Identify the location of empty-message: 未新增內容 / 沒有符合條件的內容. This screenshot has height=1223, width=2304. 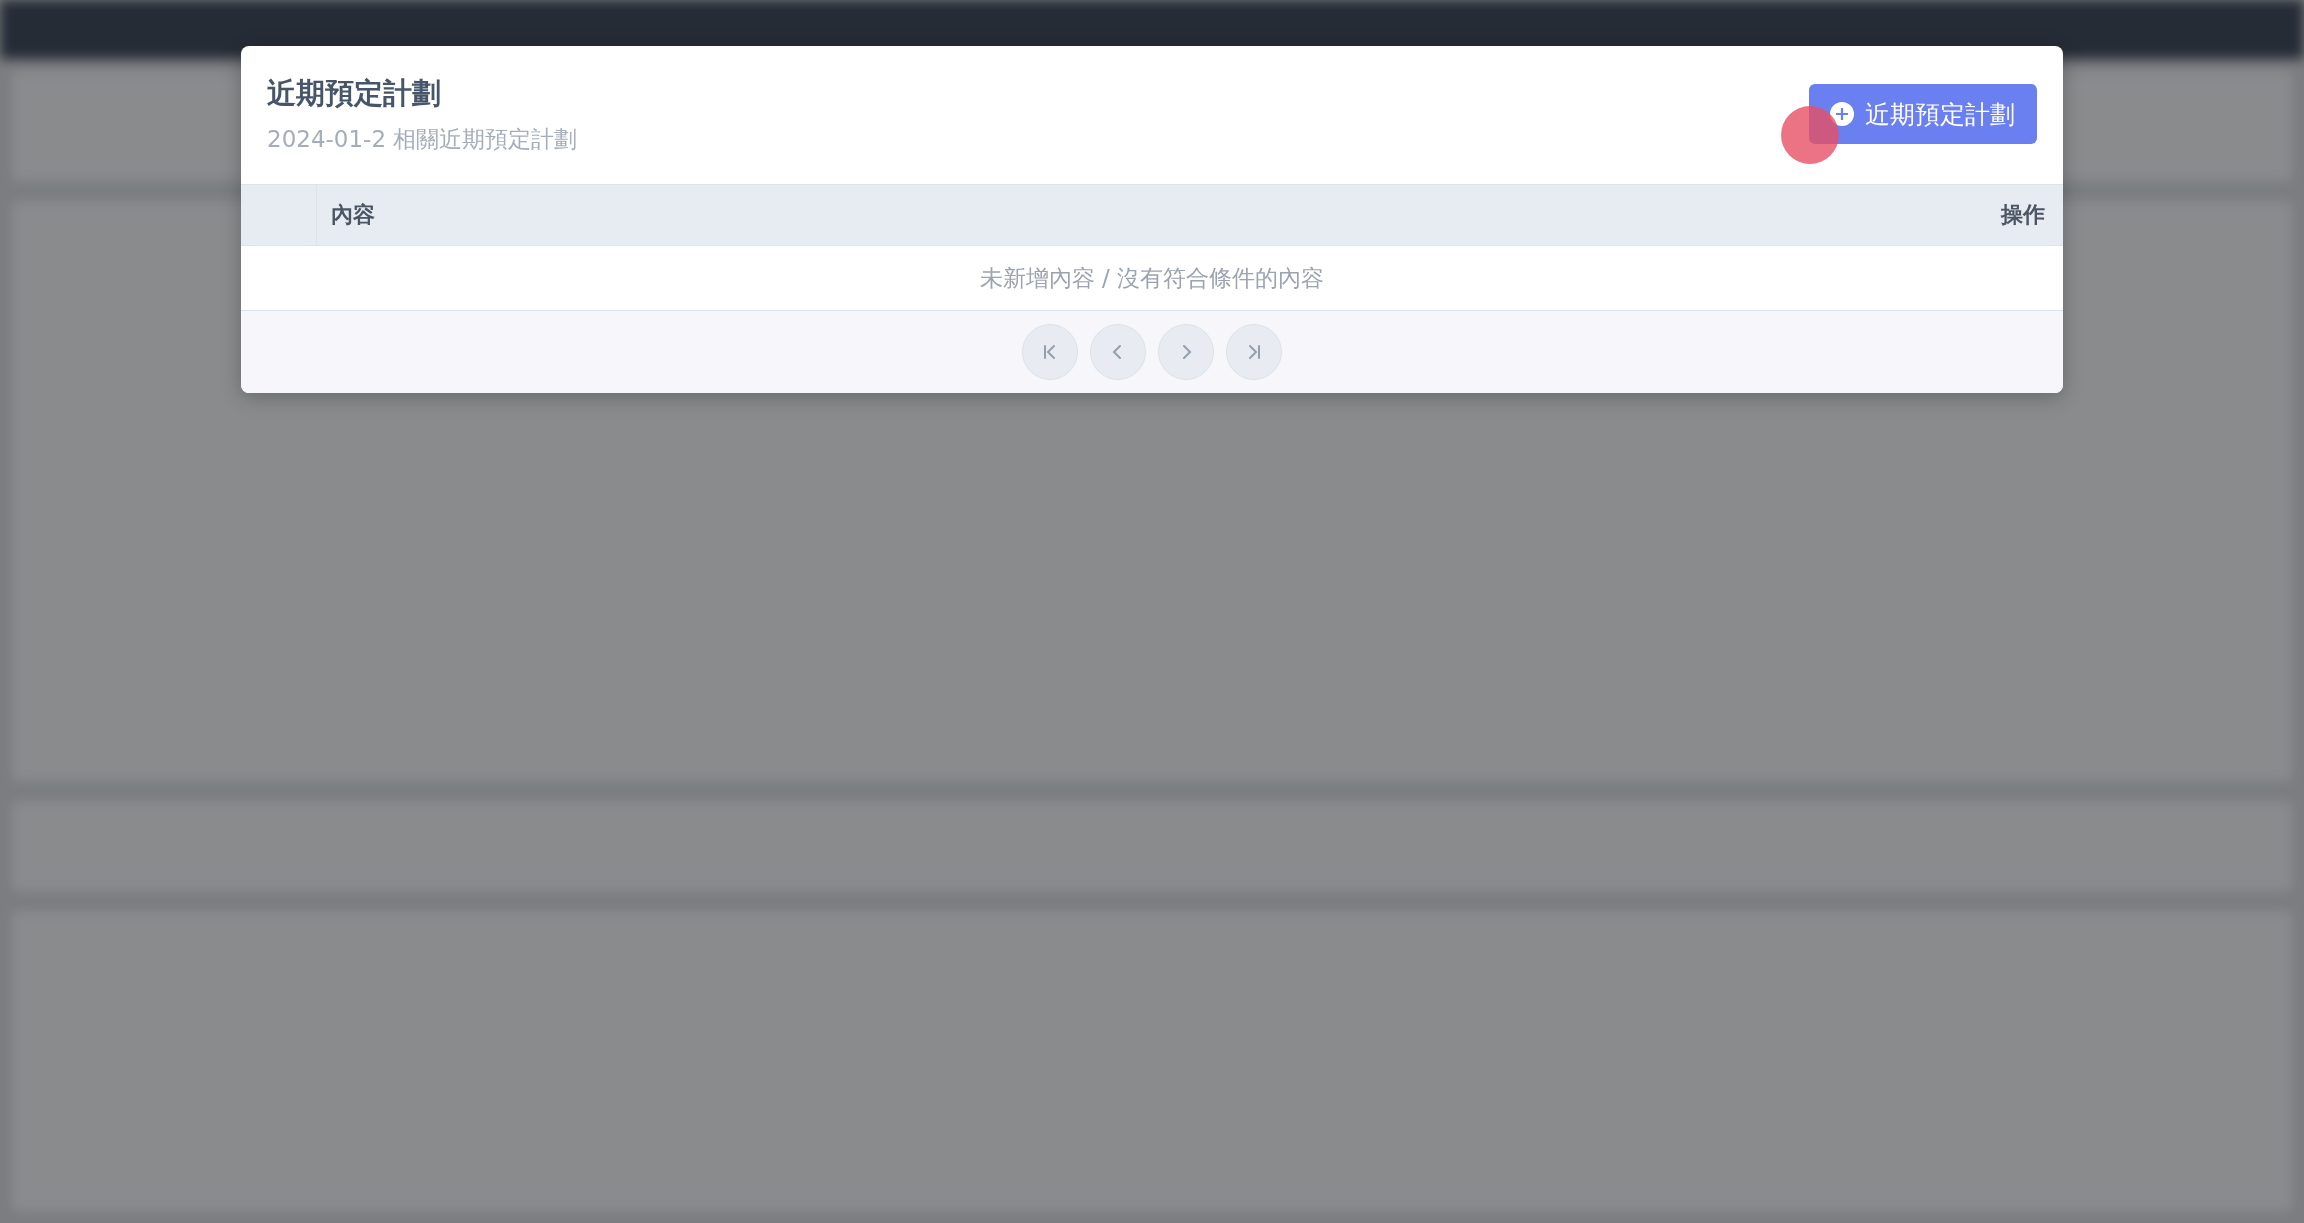
(1152, 278).